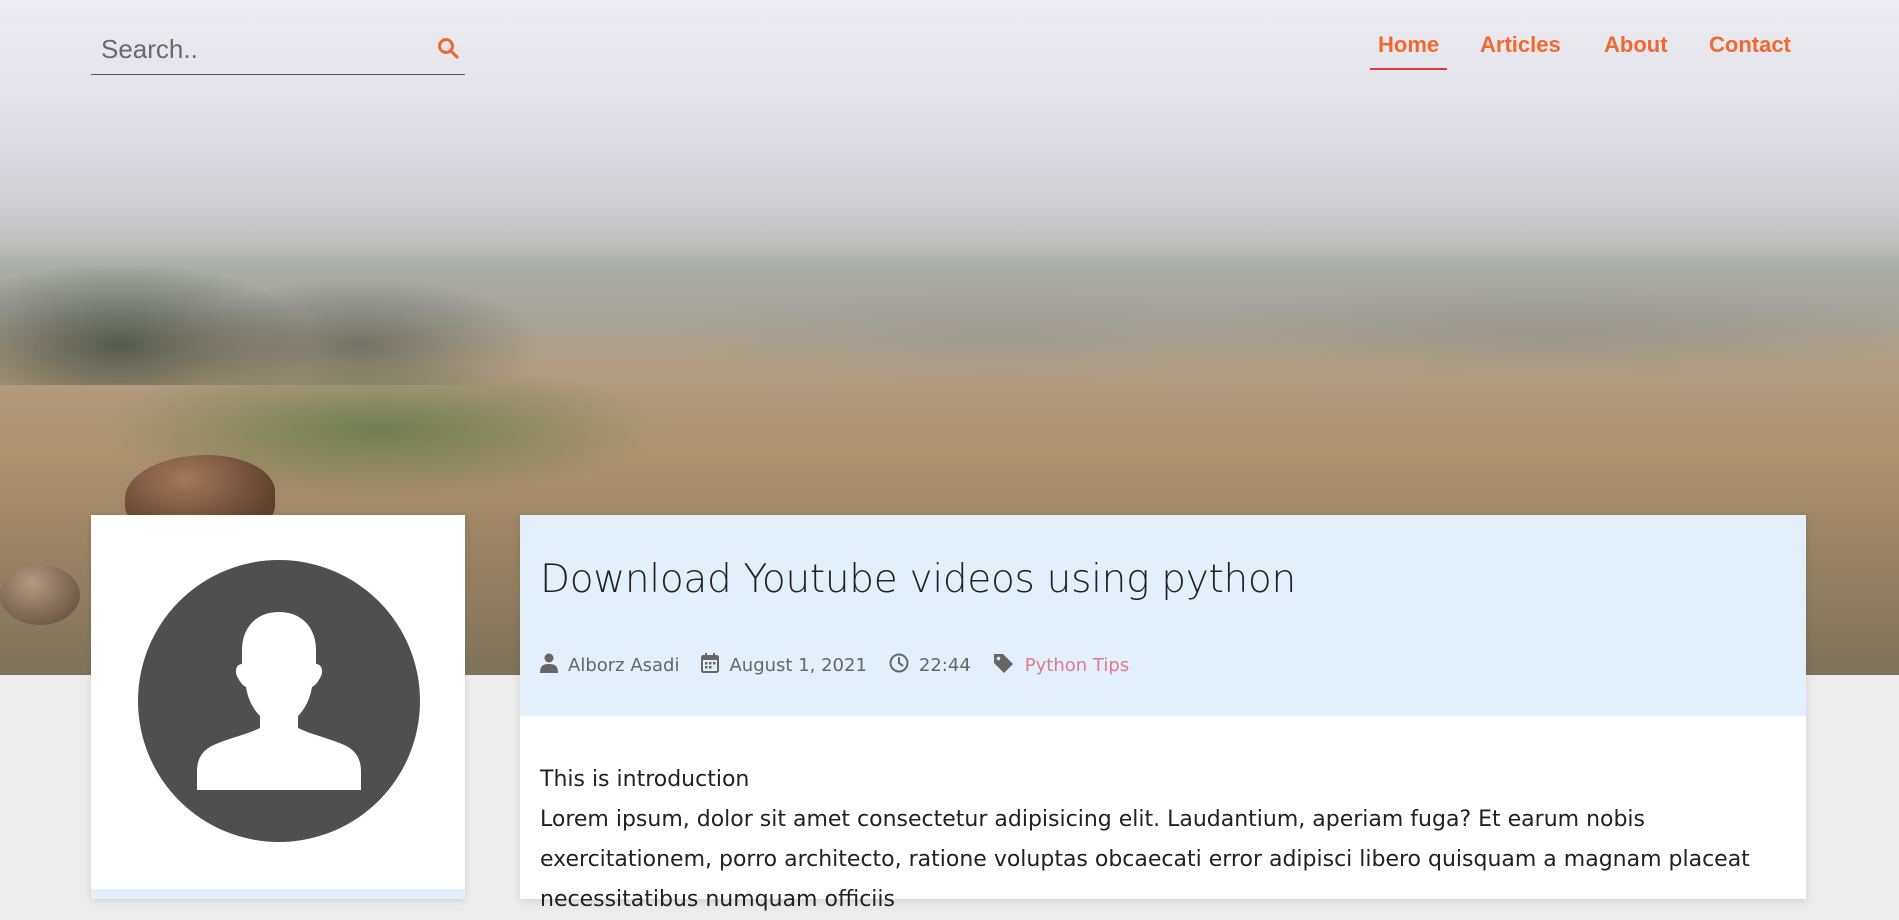 Image resolution: width=1899 pixels, height=920 pixels. I want to click on publish-time: 22:44, so click(944, 665).